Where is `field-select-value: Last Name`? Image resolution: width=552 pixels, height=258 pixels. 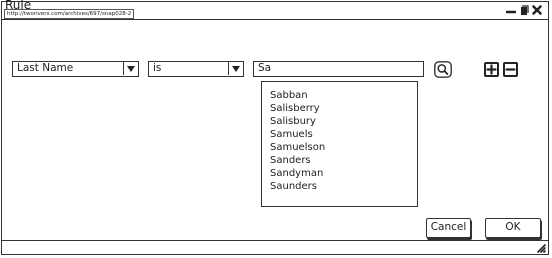
field-select-value: Last Name is located at coordinates (45, 68).